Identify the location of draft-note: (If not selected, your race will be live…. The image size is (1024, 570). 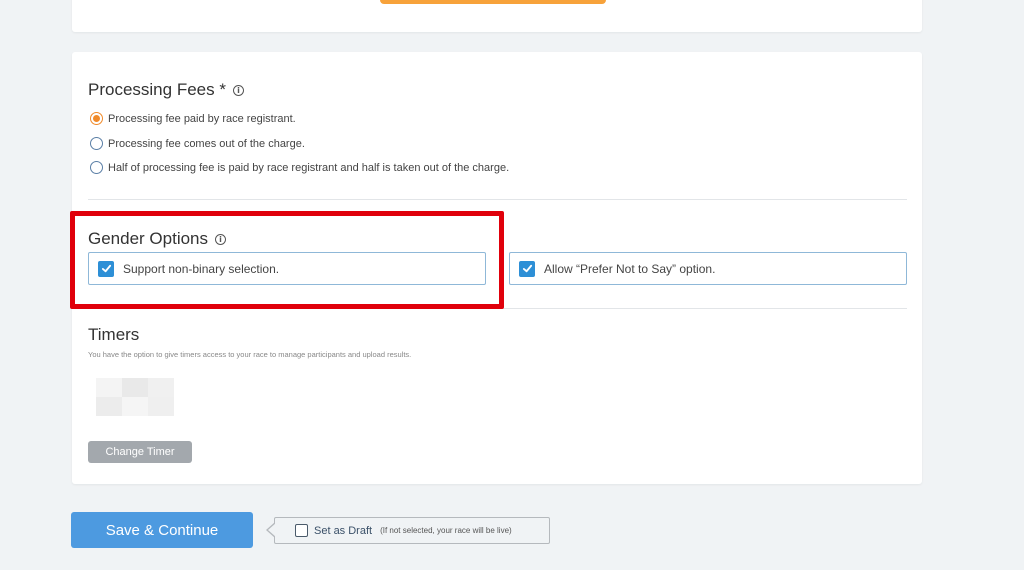
(446, 530).